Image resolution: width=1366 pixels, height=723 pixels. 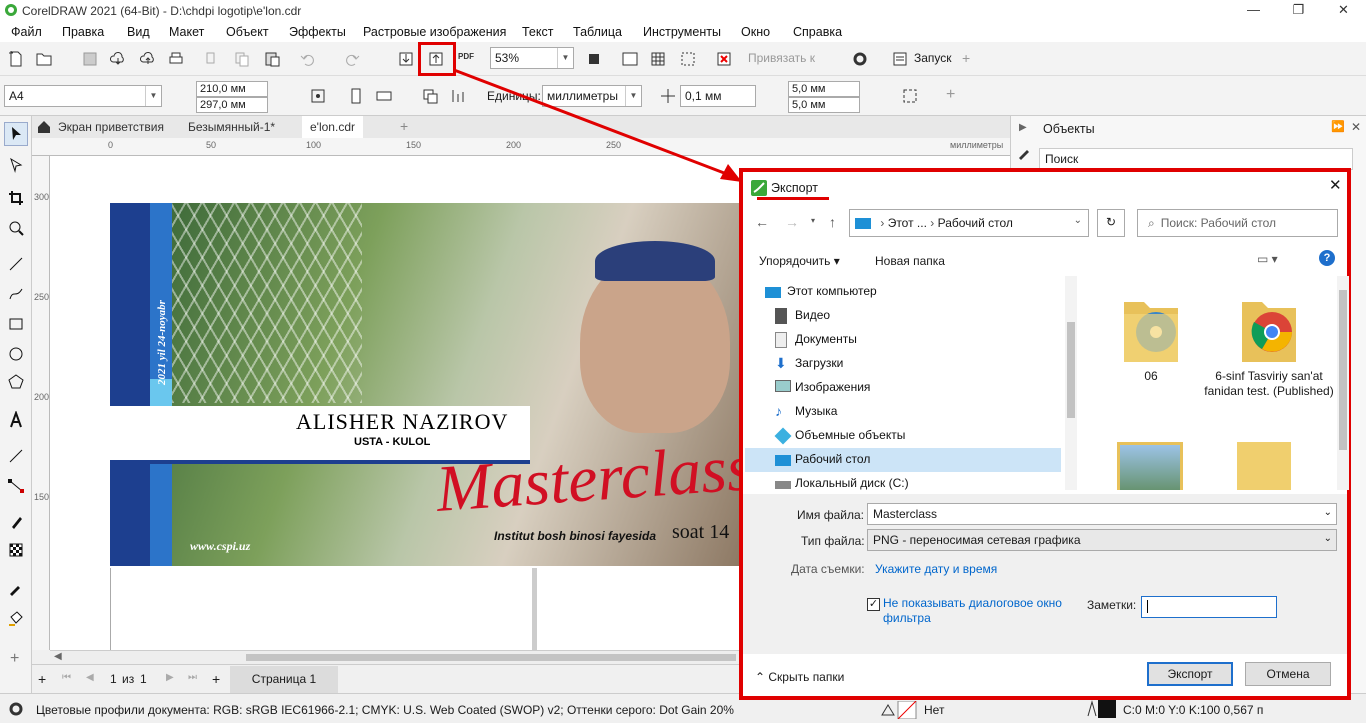 I want to click on options-gear-icon, so click(x=860, y=59).